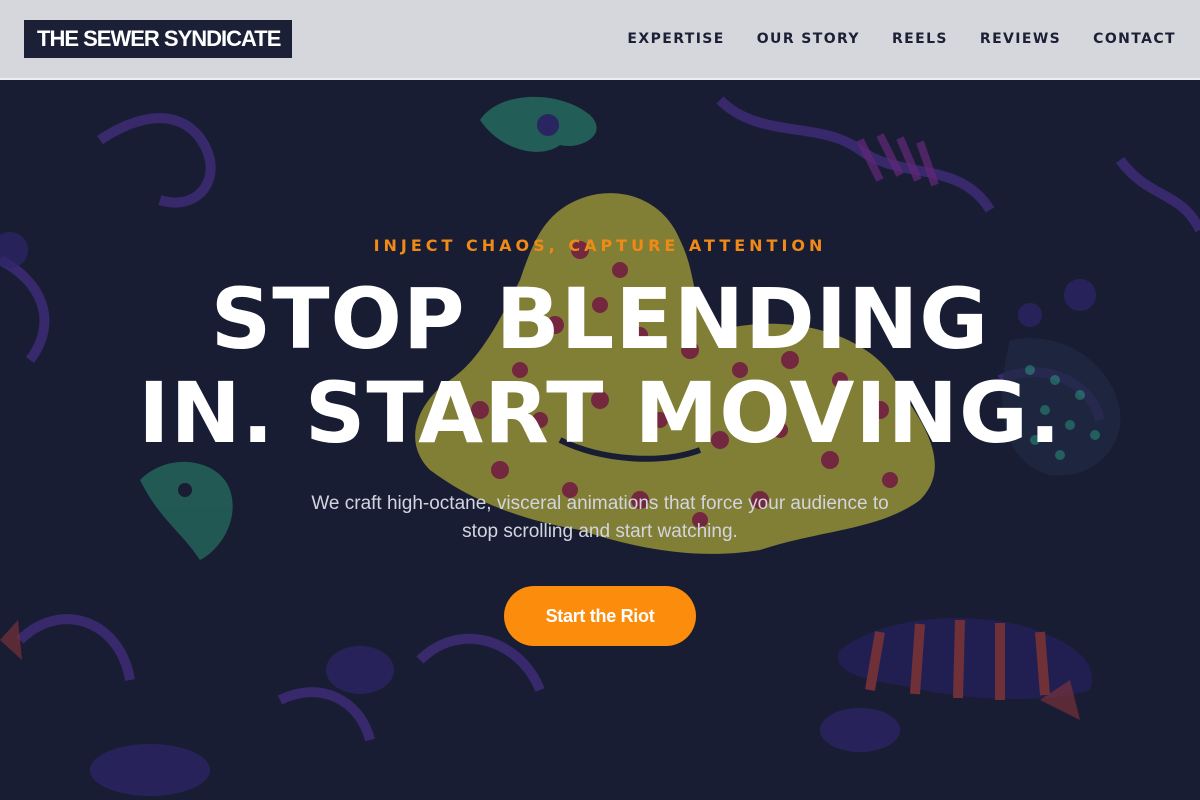 This screenshot has width=1200, height=800. I want to click on nav-link-expertise: EXPERTISE, so click(675, 39).